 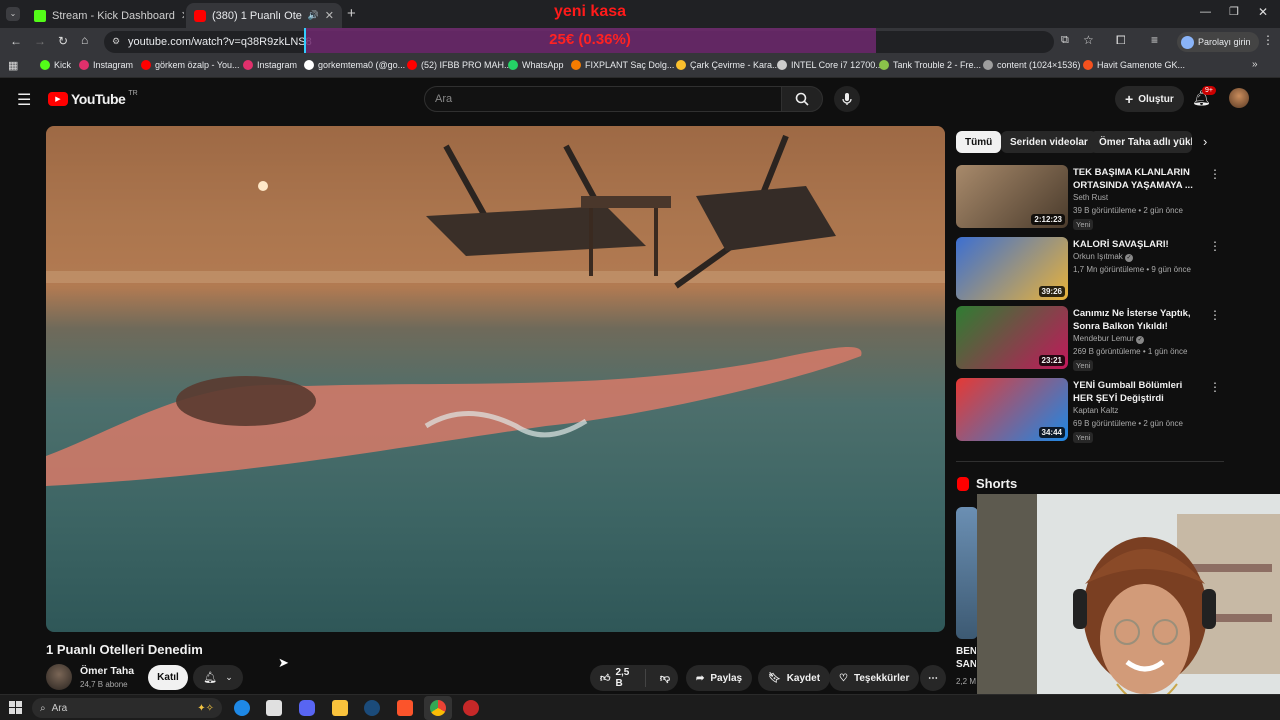 What do you see at coordinates (1234, 11) in the screenshot?
I see `maximize-icon: ❐` at bounding box center [1234, 11].